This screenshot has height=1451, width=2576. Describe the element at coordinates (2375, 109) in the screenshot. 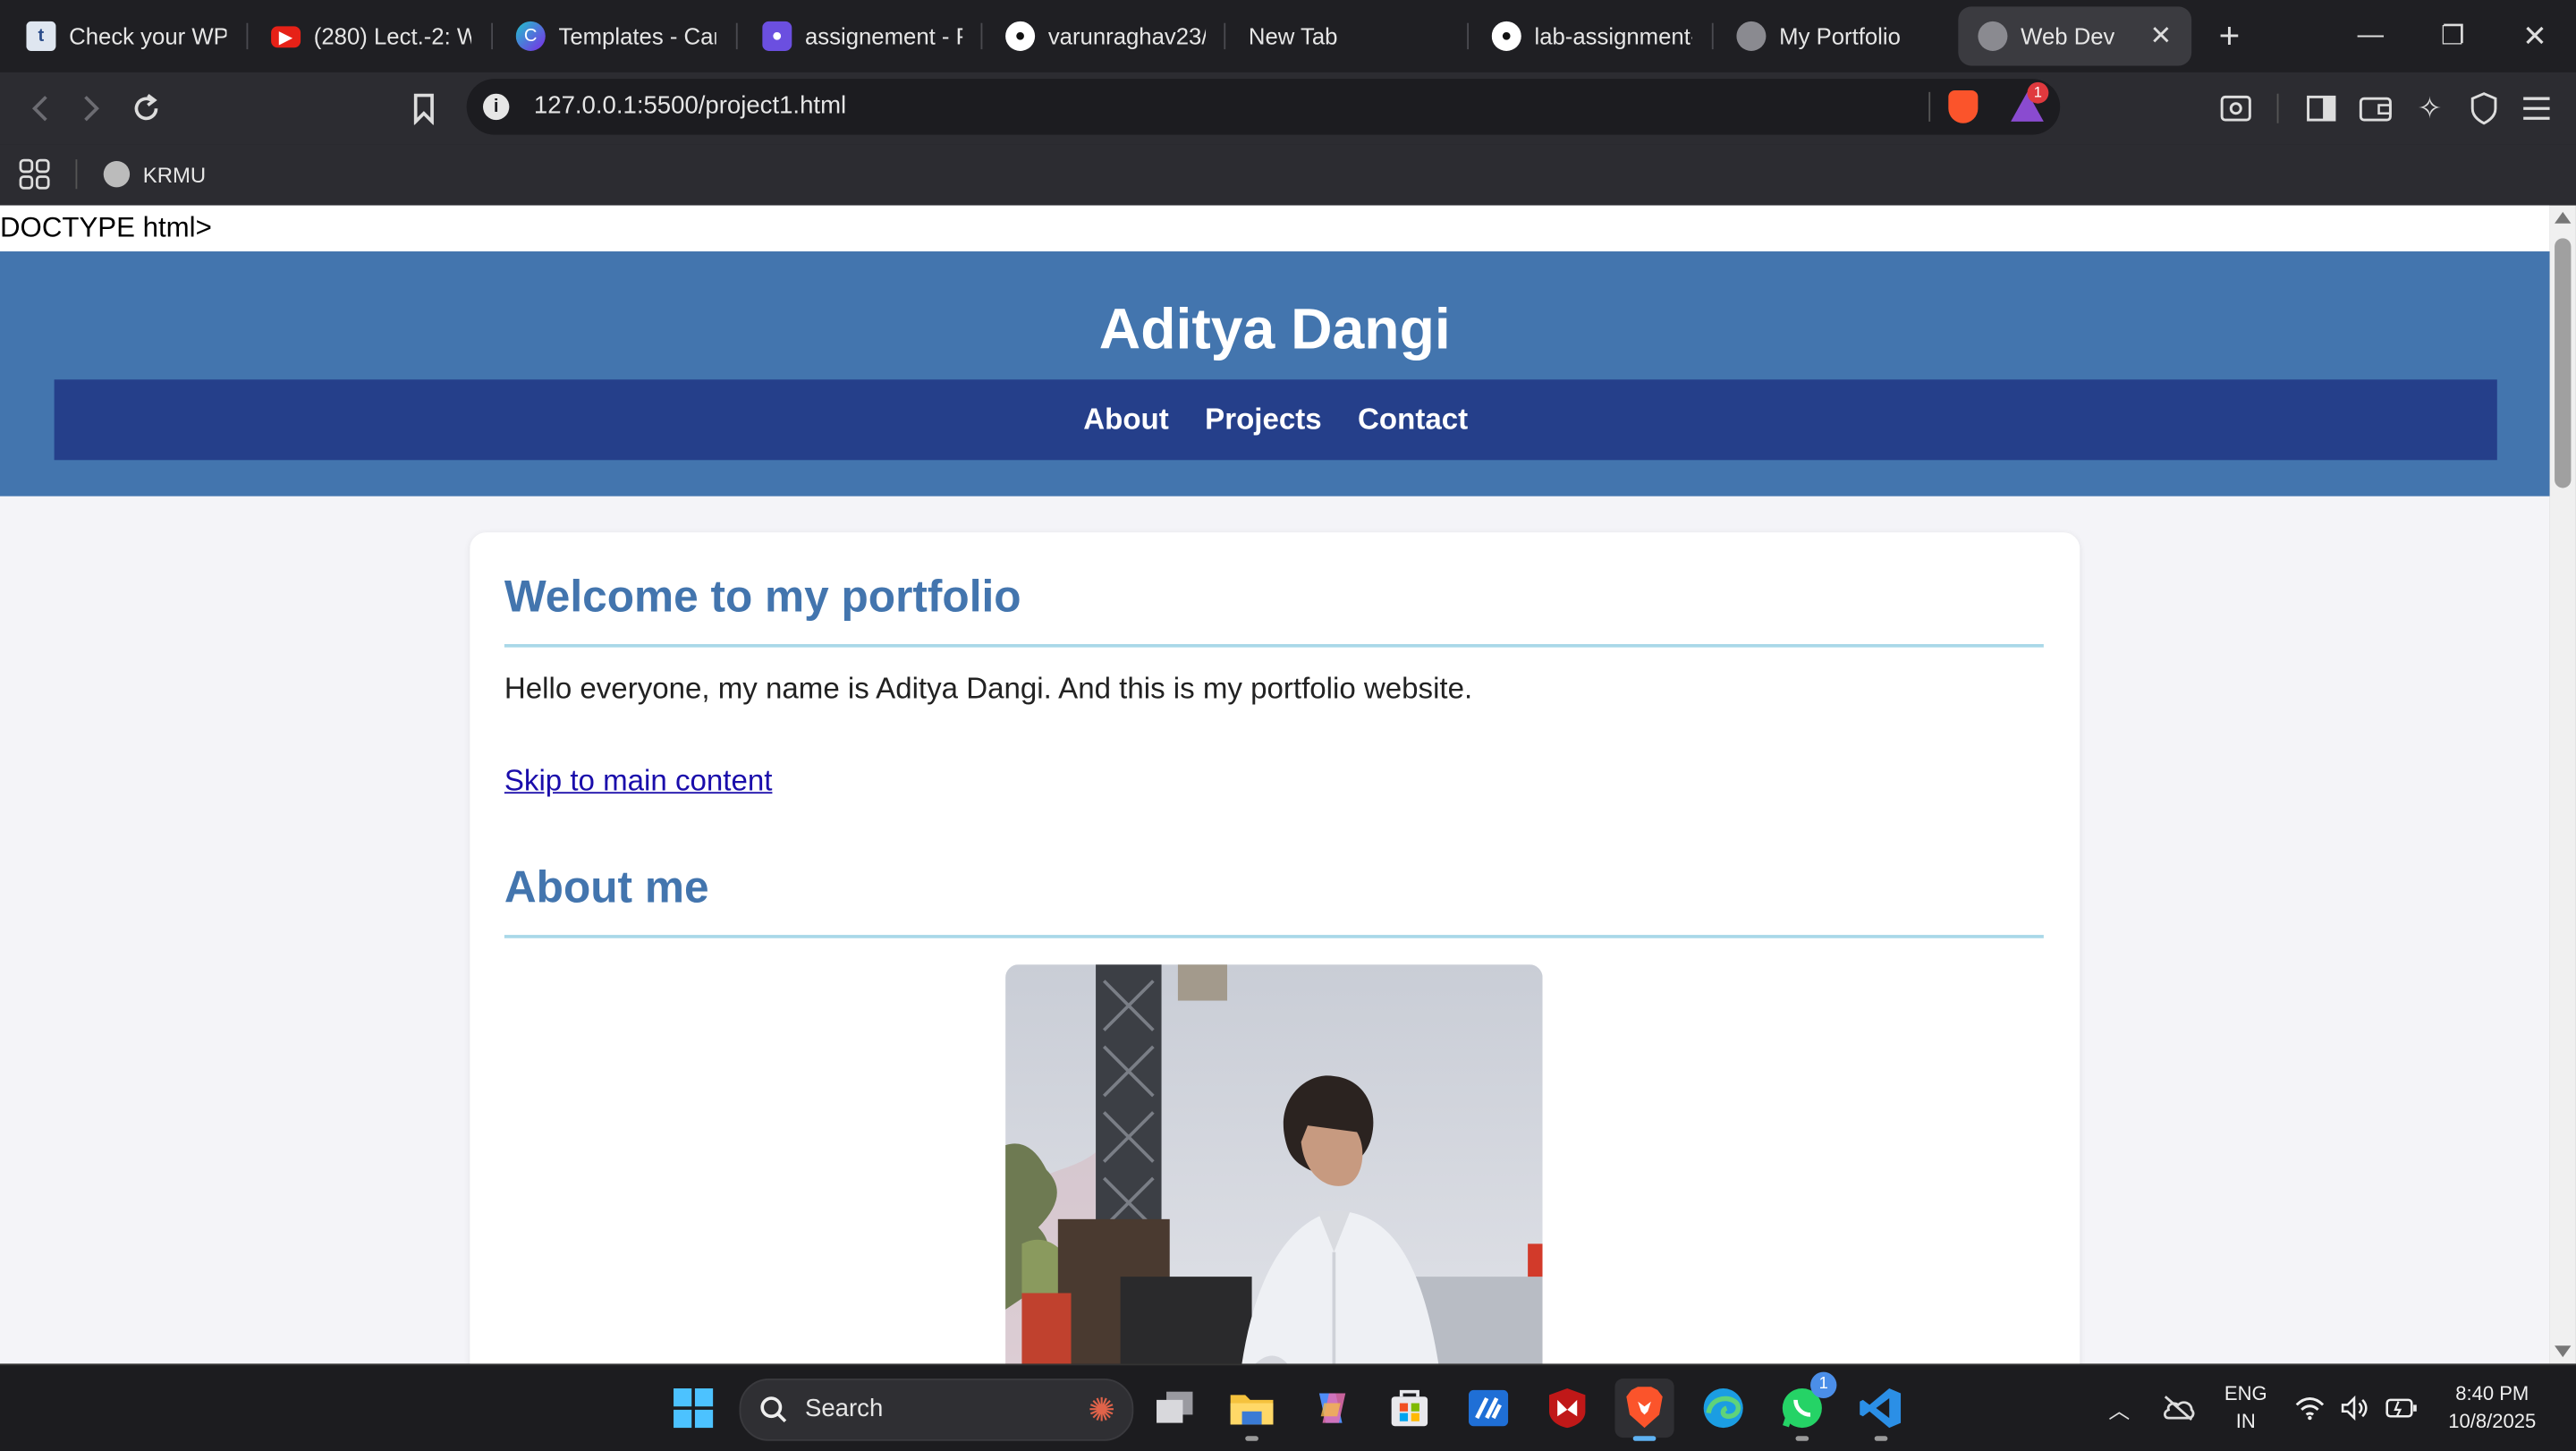

I see `wallet-icon` at that location.